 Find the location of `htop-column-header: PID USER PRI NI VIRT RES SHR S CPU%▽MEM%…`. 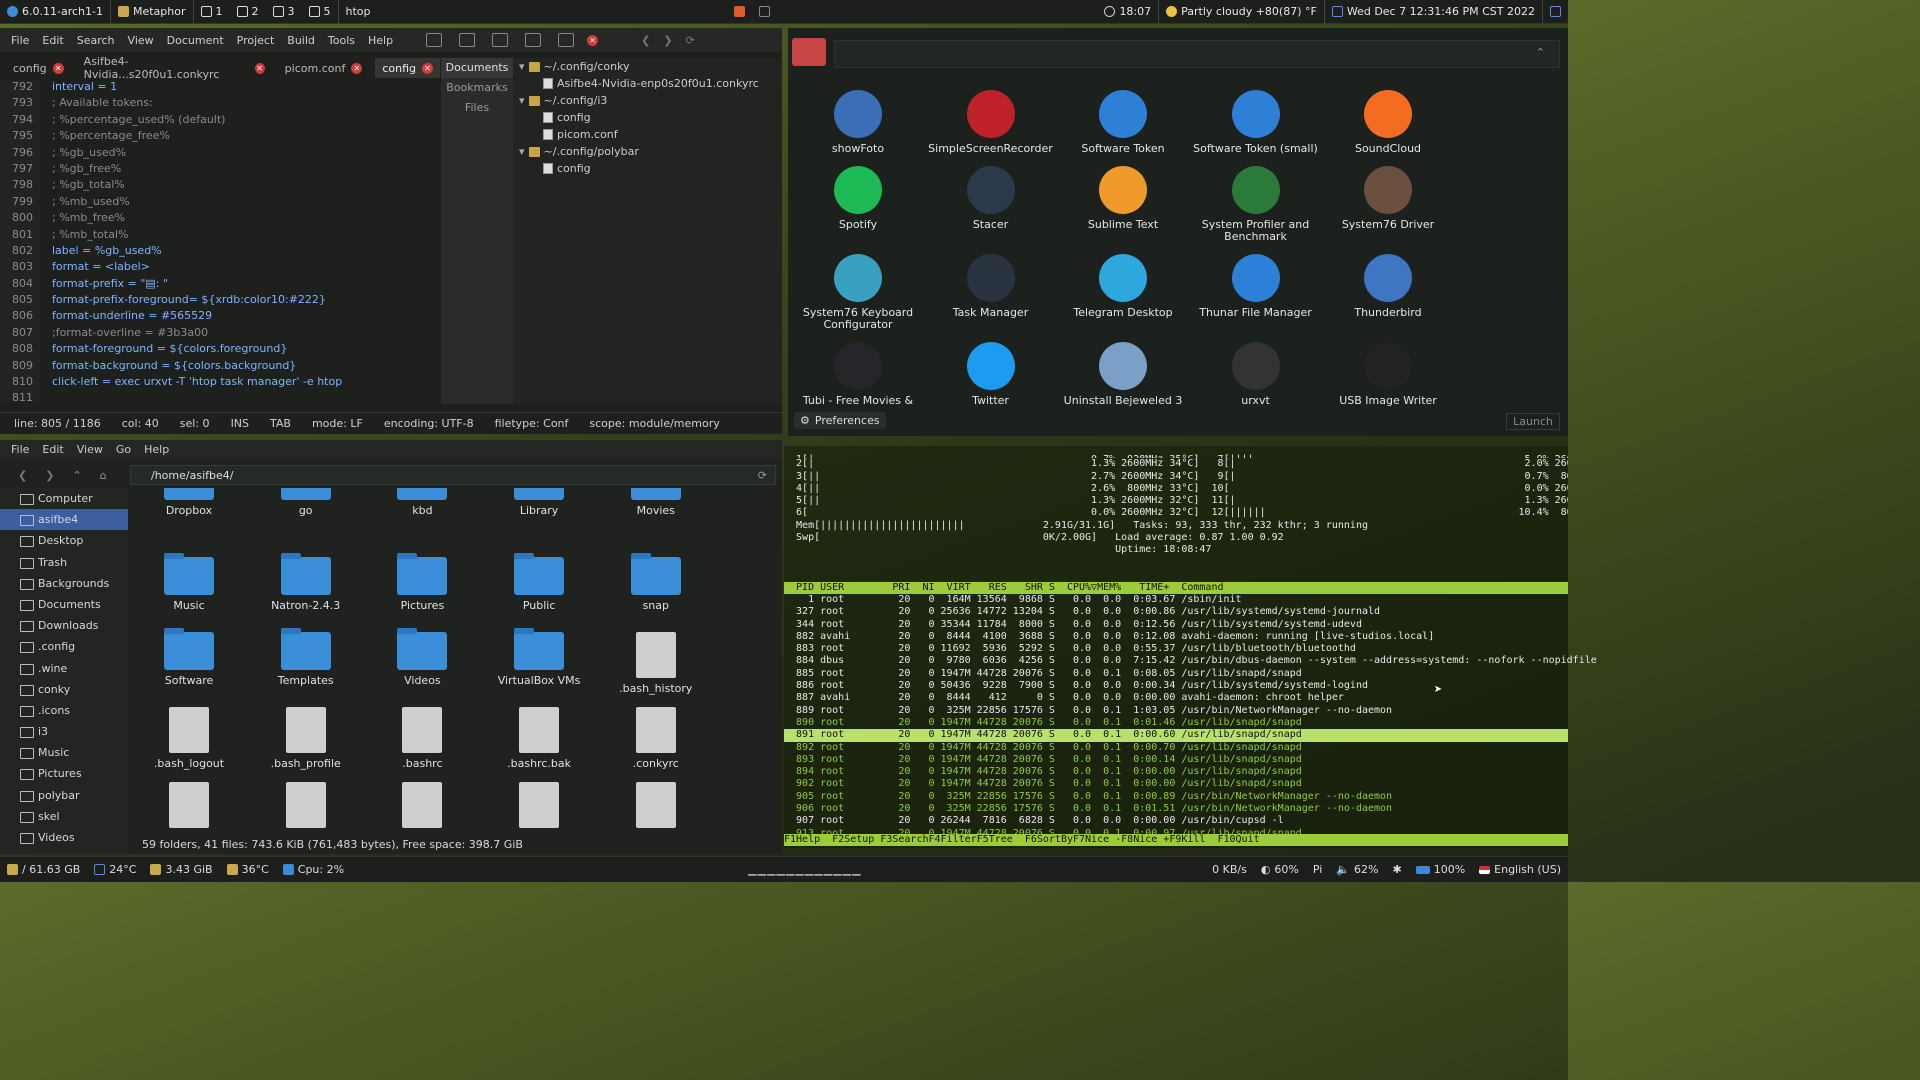

htop-column-header: PID USER PRI NI VIRT RES SHR S CPU%▽MEM%… is located at coordinates (1176, 588).